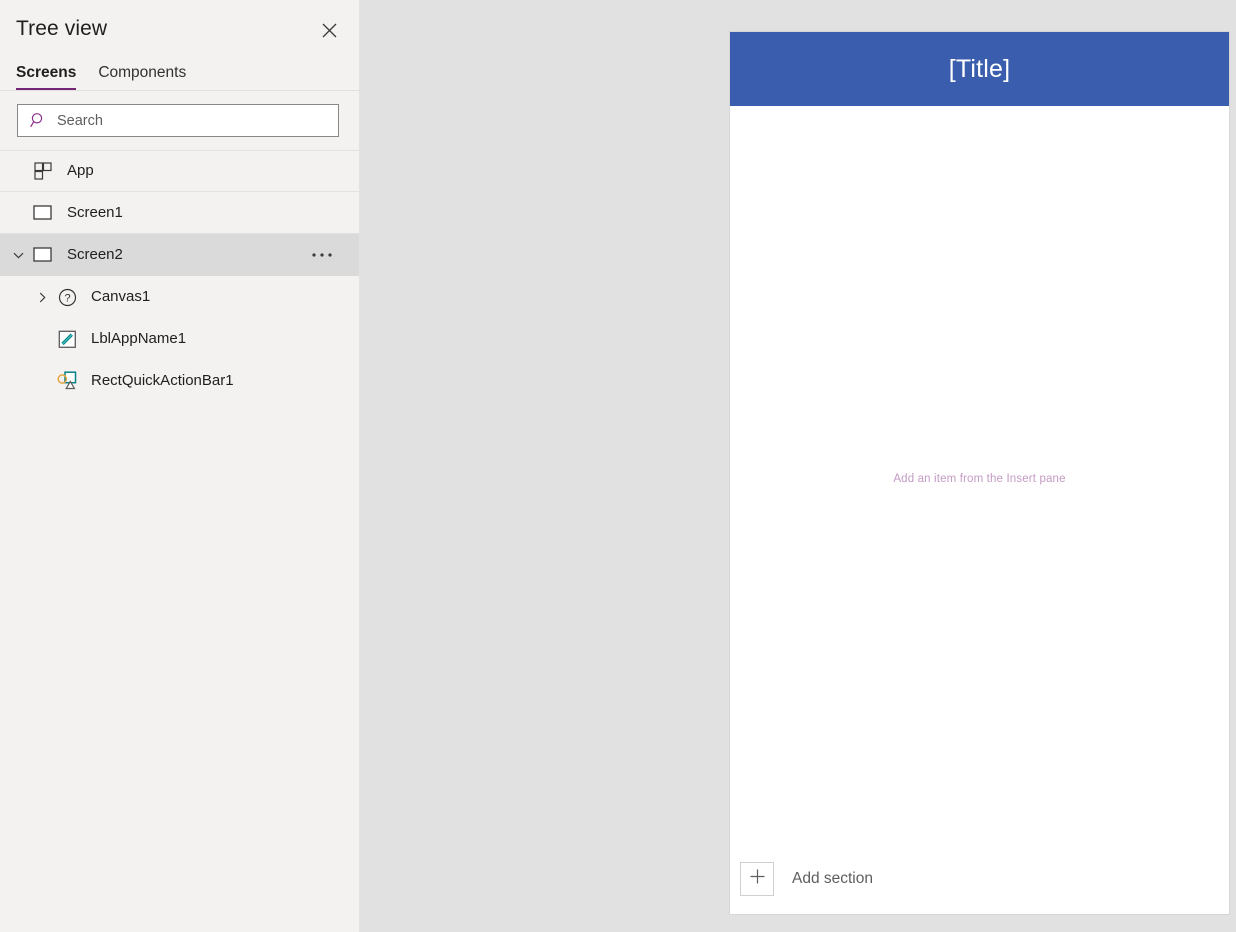 This screenshot has height=932, width=1236. What do you see at coordinates (179, 171) in the screenshot?
I see `tree-item-app: App` at bounding box center [179, 171].